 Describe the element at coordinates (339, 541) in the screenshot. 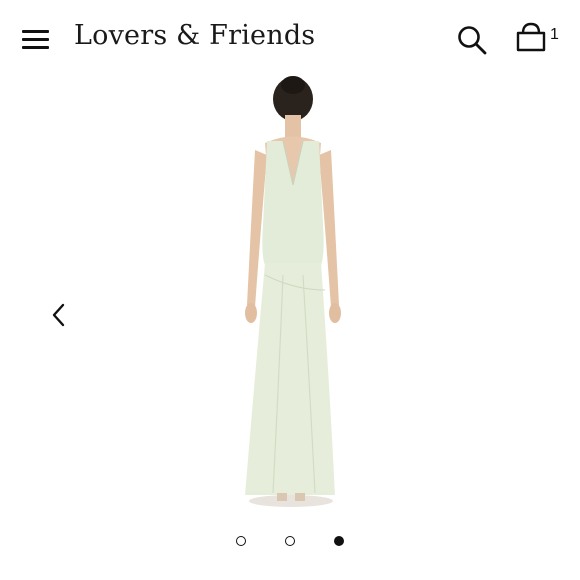

I see `slide-dot-3-active` at that location.